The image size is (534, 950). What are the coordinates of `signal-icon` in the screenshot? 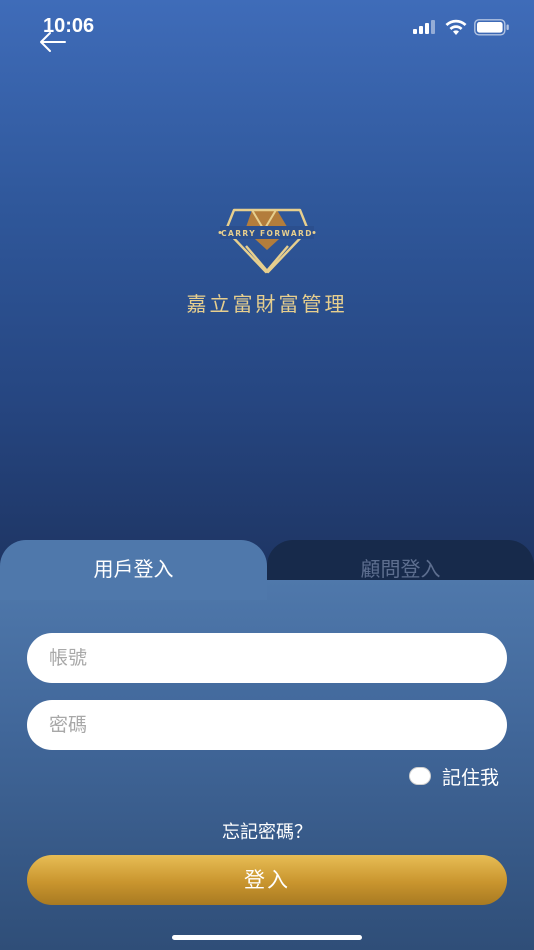 It's located at (424, 27).